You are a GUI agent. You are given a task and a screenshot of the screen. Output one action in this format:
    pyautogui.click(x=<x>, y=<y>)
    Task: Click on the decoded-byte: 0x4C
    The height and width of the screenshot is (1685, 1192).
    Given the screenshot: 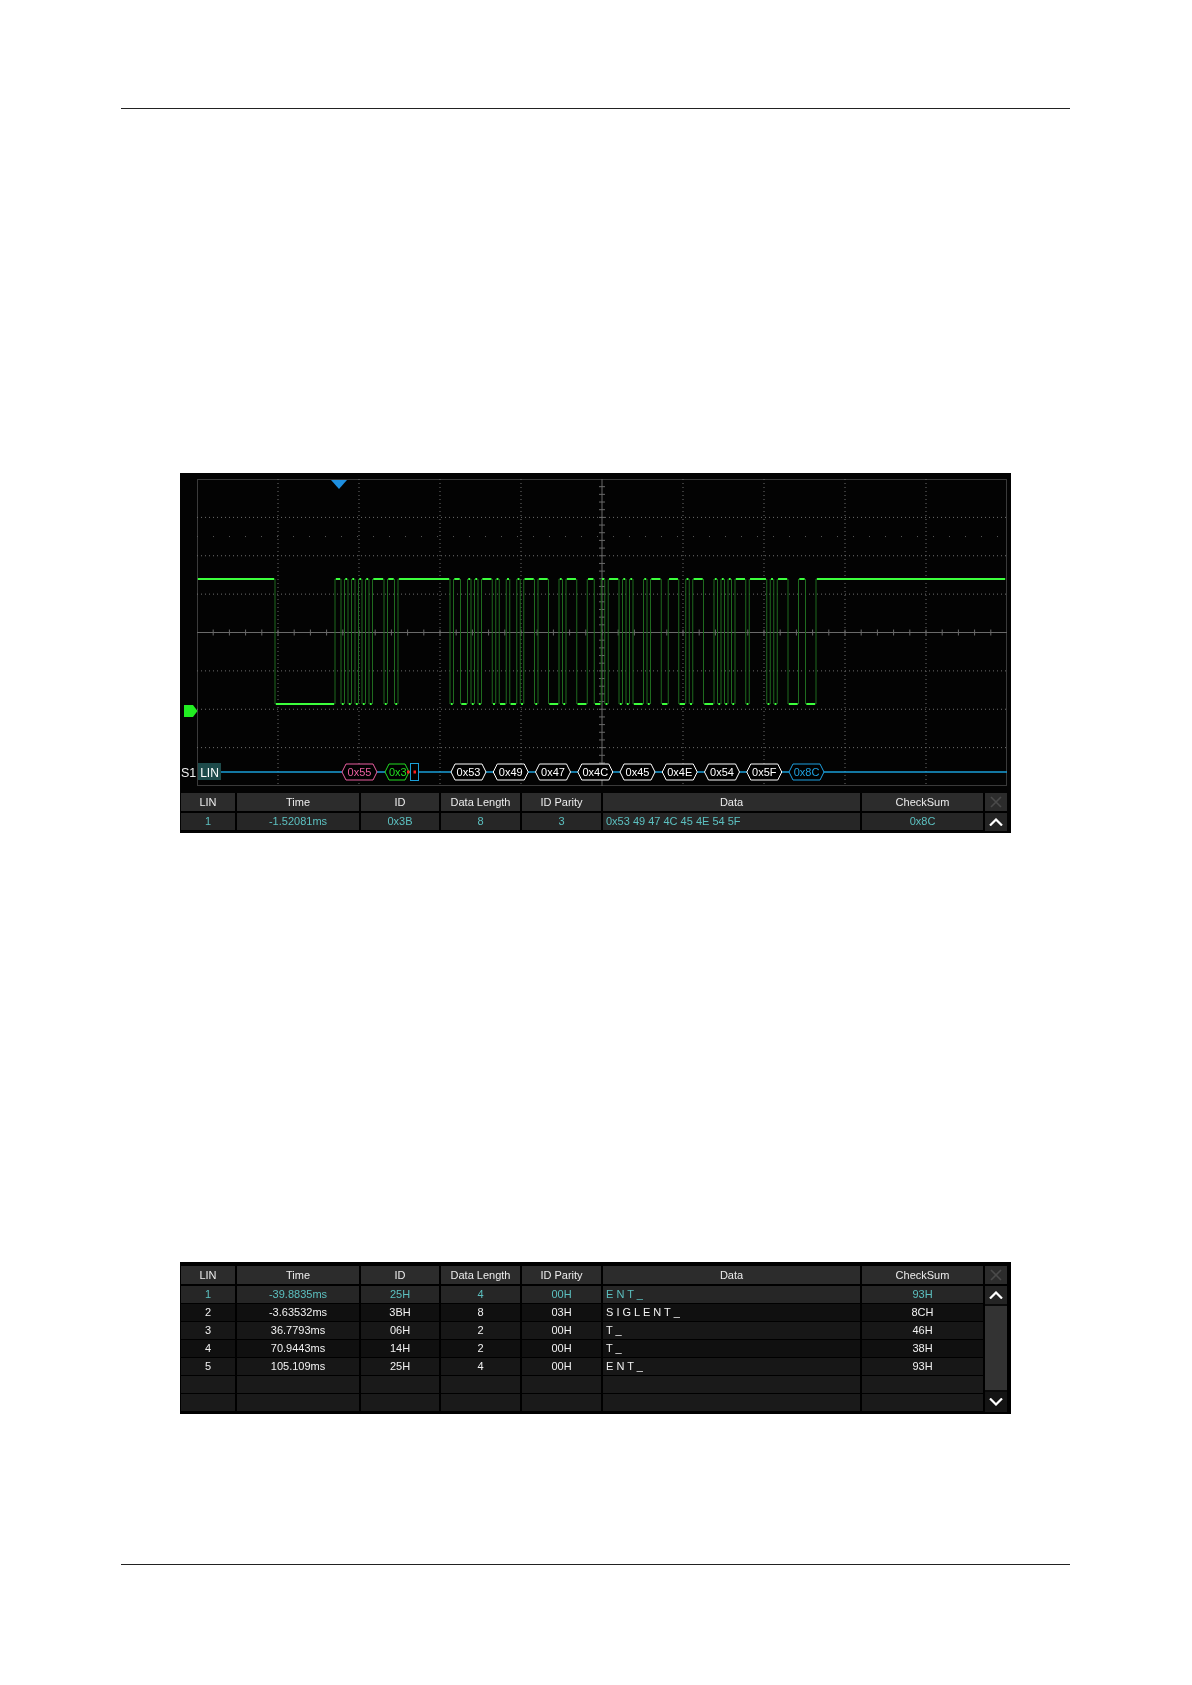 What is the action you would take?
    pyautogui.click(x=595, y=772)
    